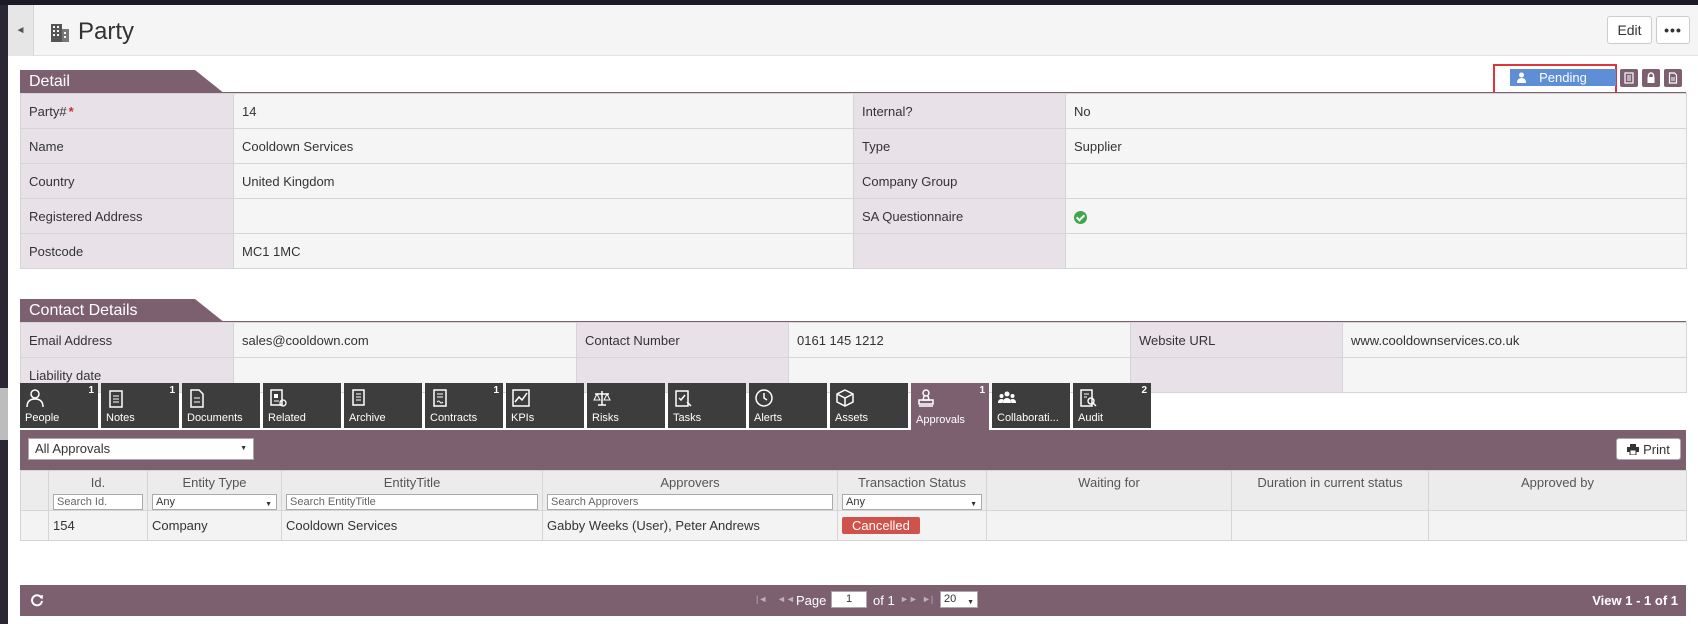 This screenshot has height=624, width=1698. Describe the element at coordinates (412, 502) in the screenshot. I see `search-entity-title-input: Search EntityTitle` at that location.